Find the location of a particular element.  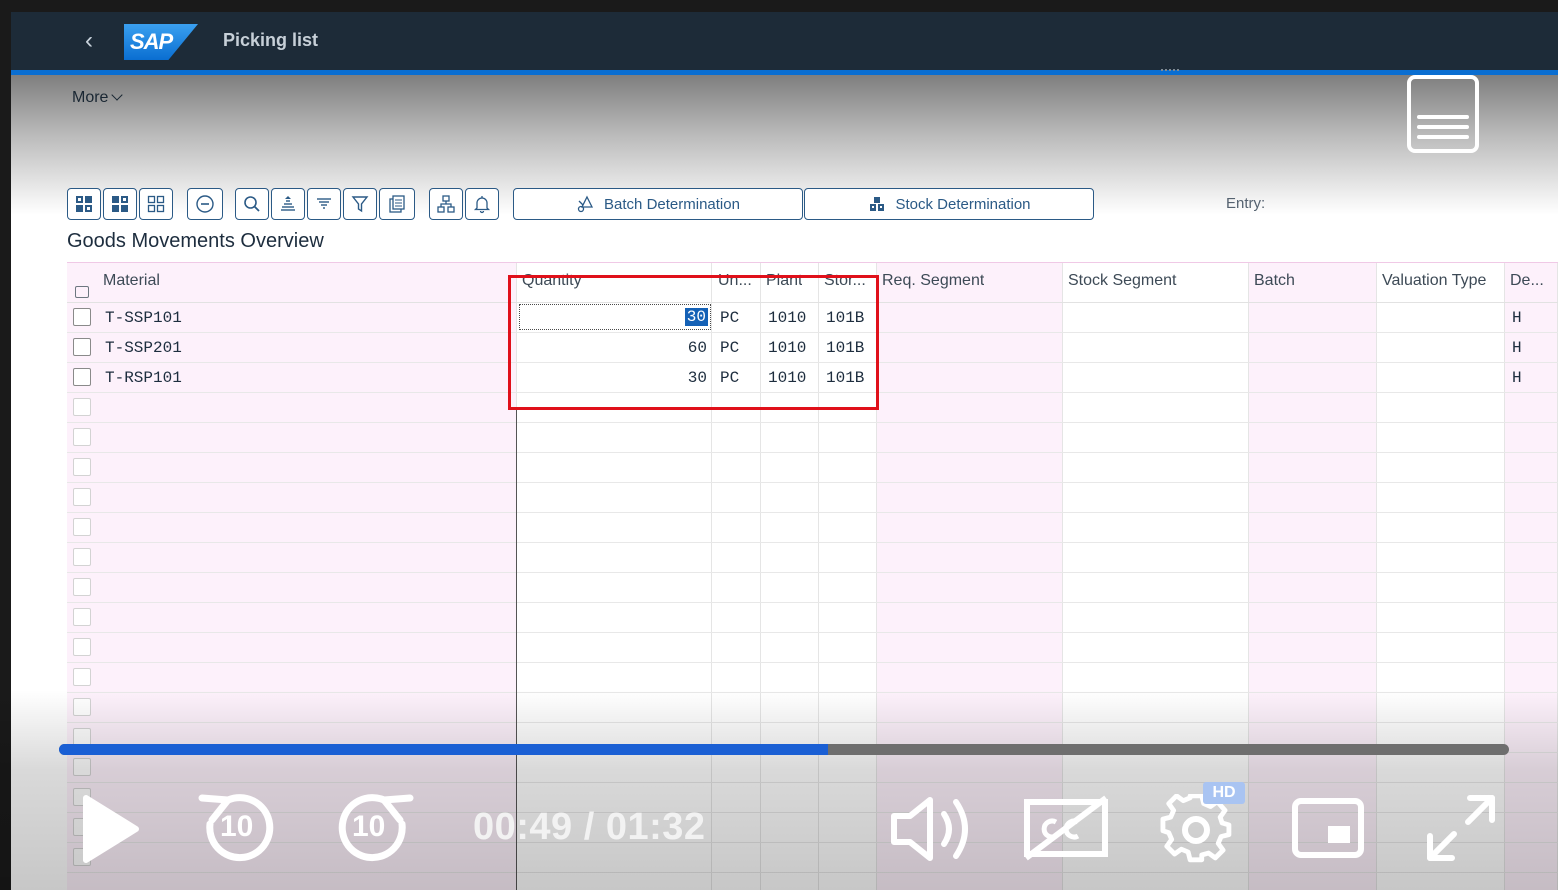

captions-off-icon is located at coordinates (1066, 828).